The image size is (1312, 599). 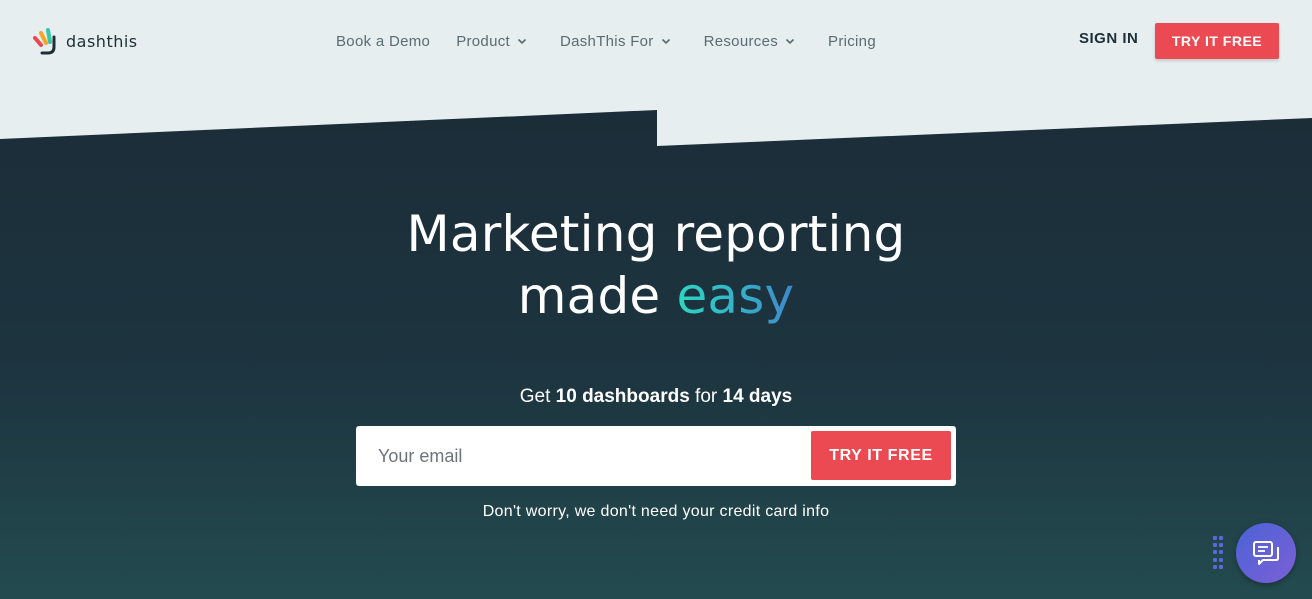 I want to click on signup-form: TRY IT FREE, so click(x=656, y=456).